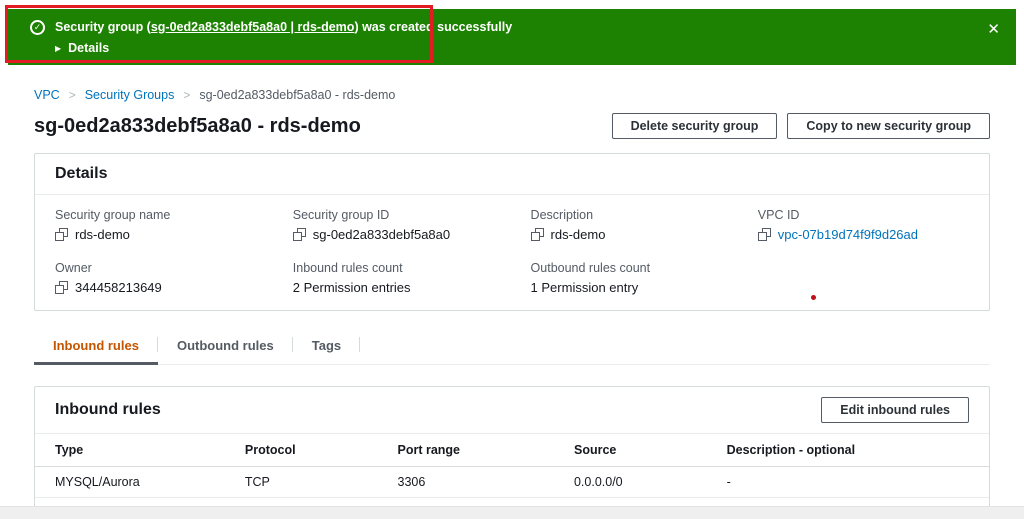 The height and width of the screenshot is (519, 1024). Describe the element at coordinates (130, 95) in the screenshot. I see `breadcrumb-security-groups: Security Groups` at that location.